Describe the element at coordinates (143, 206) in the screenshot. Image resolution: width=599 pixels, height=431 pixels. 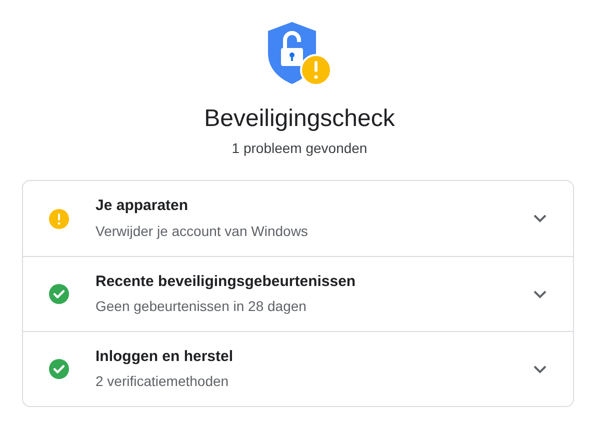
I see `row-title: Je apparaten` at that location.